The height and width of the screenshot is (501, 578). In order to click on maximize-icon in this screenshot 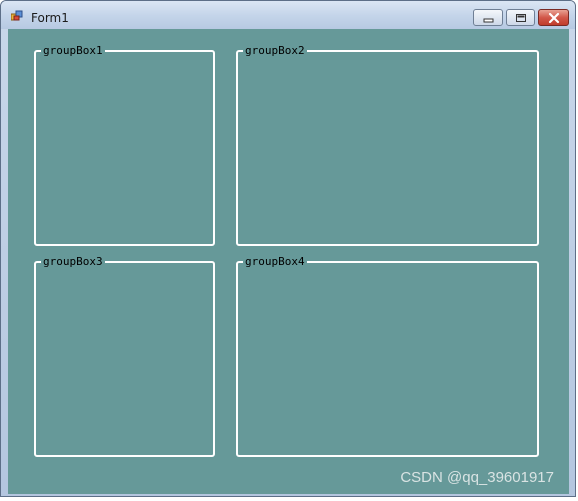, I will do `click(521, 18)`.